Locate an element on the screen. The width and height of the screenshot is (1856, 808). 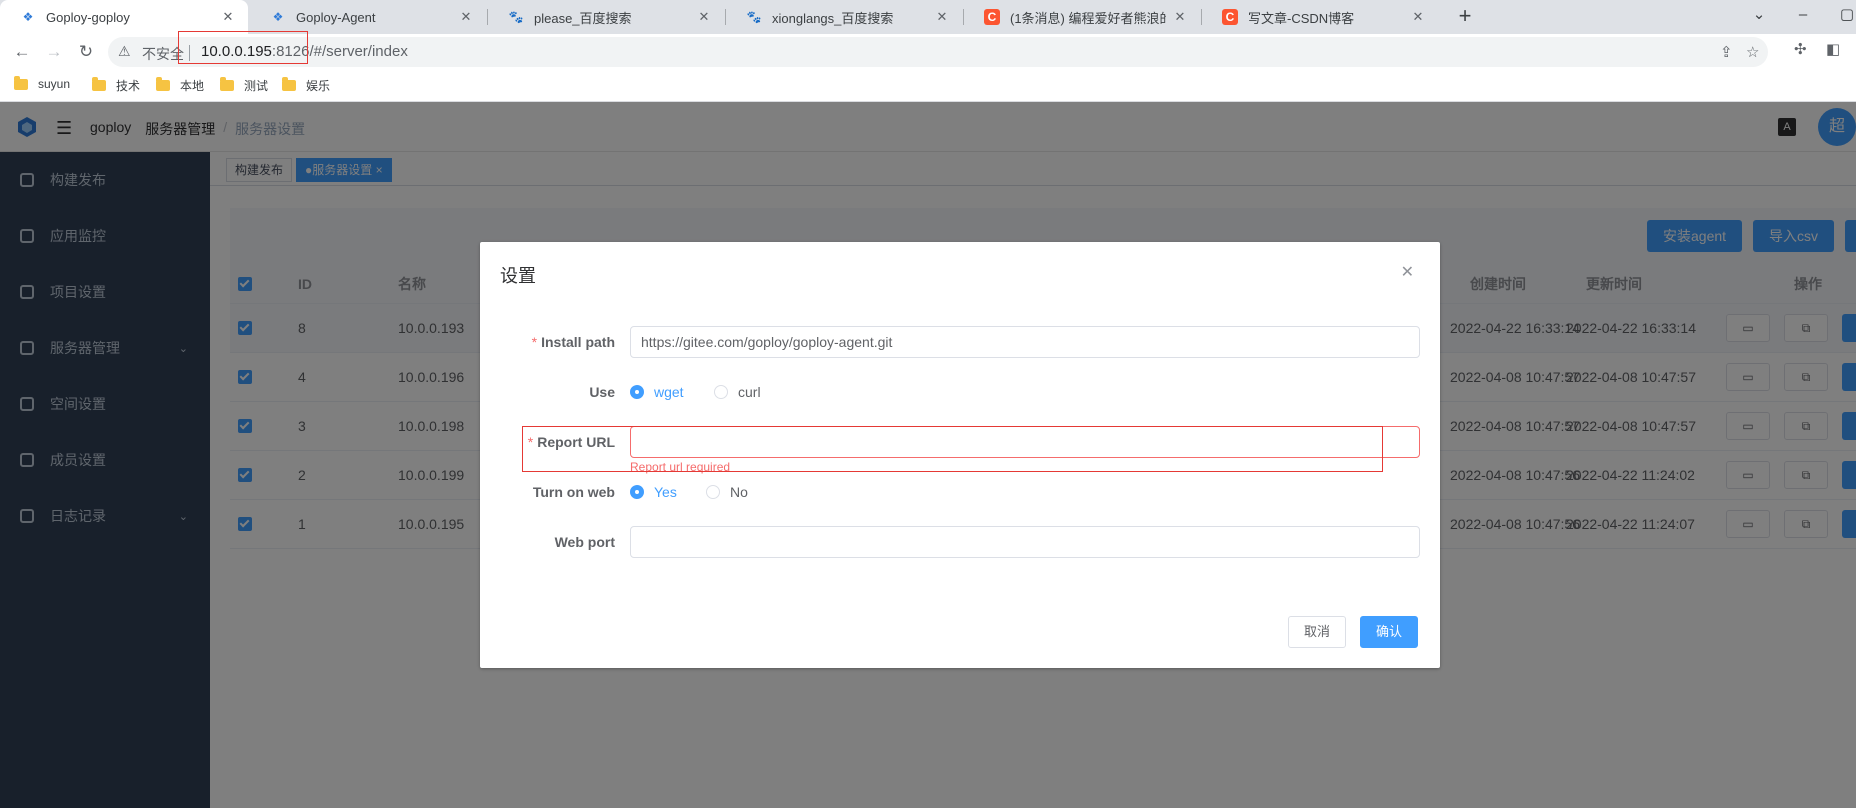
tab-title: xionglangs_百度搜索 is located at coordinates (833, 18).